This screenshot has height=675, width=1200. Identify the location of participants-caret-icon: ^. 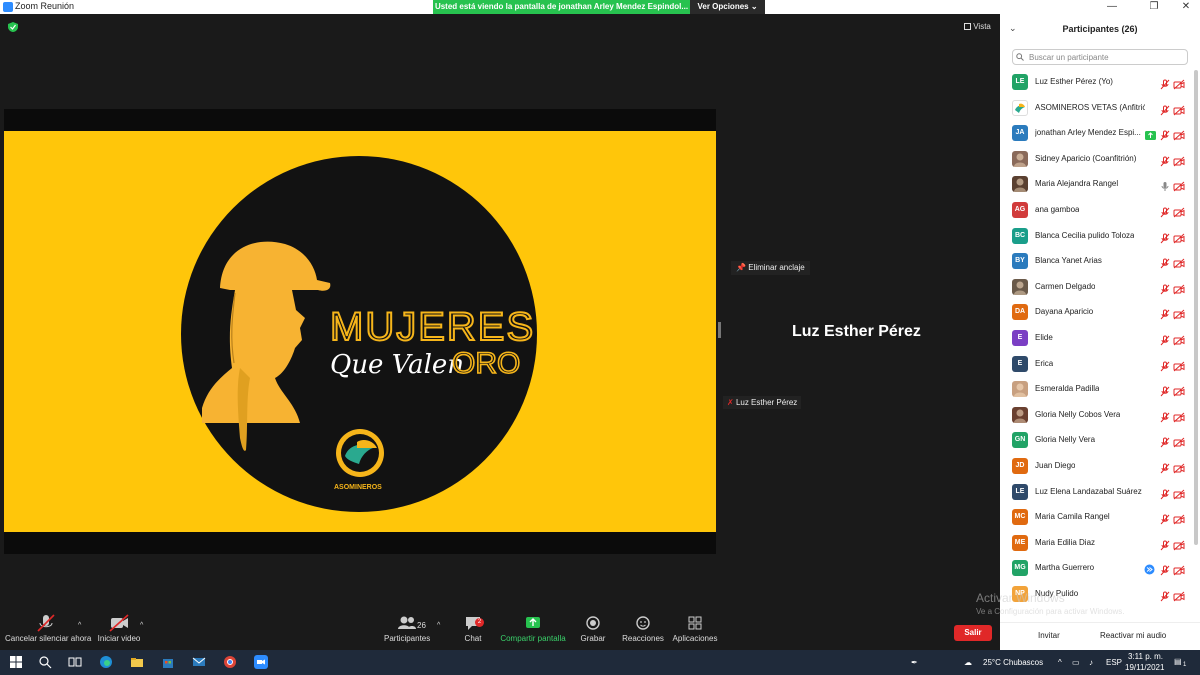
(438, 625).